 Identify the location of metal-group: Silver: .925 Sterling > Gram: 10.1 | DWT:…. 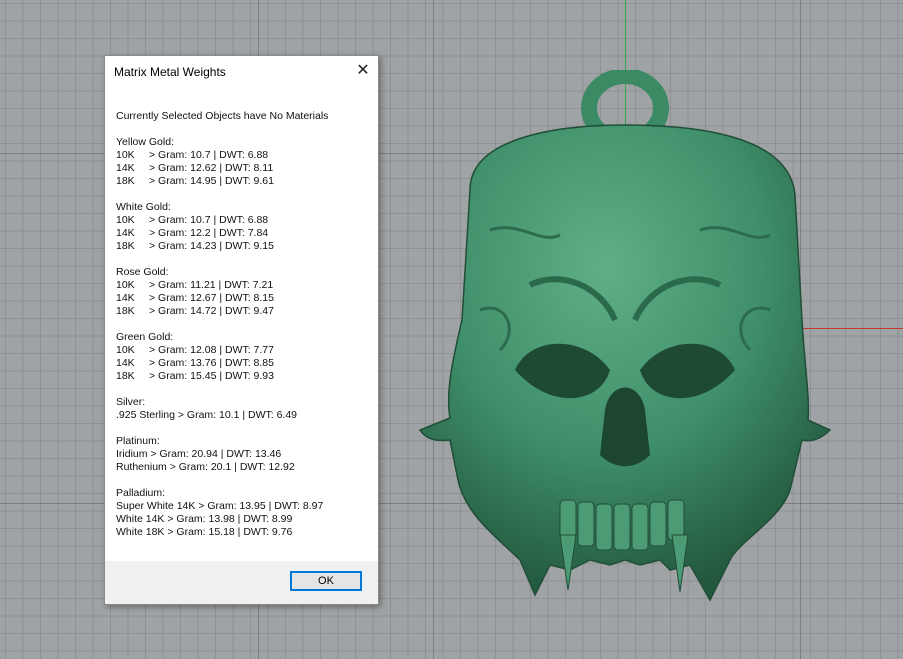
(244, 409).